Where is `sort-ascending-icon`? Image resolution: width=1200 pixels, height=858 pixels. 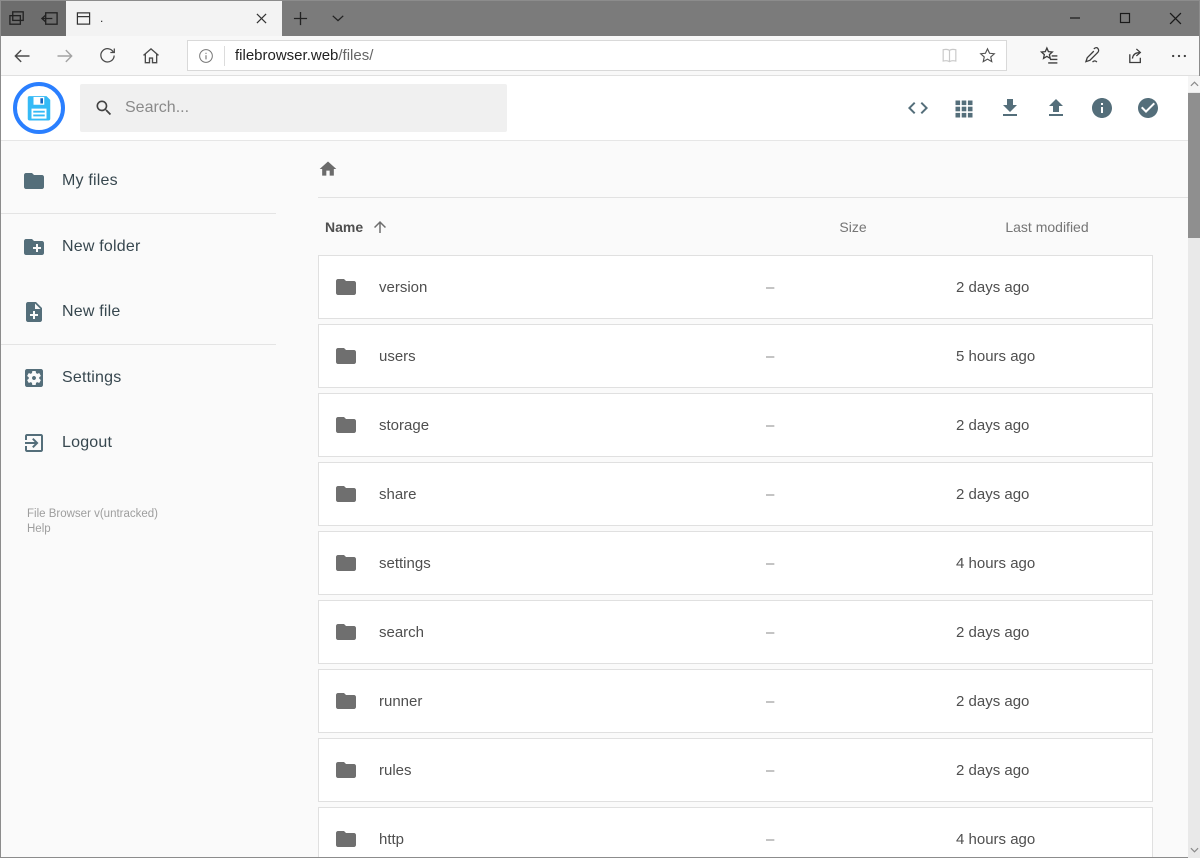 sort-ascending-icon is located at coordinates (380, 226).